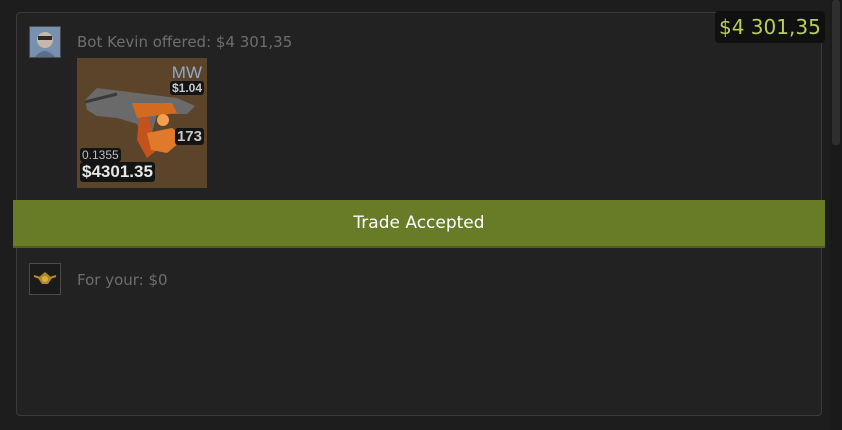 The image size is (842, 430). Describe the element at coordinates (836, 72) in the screenshot. I see `scroll-thumb` at that location.